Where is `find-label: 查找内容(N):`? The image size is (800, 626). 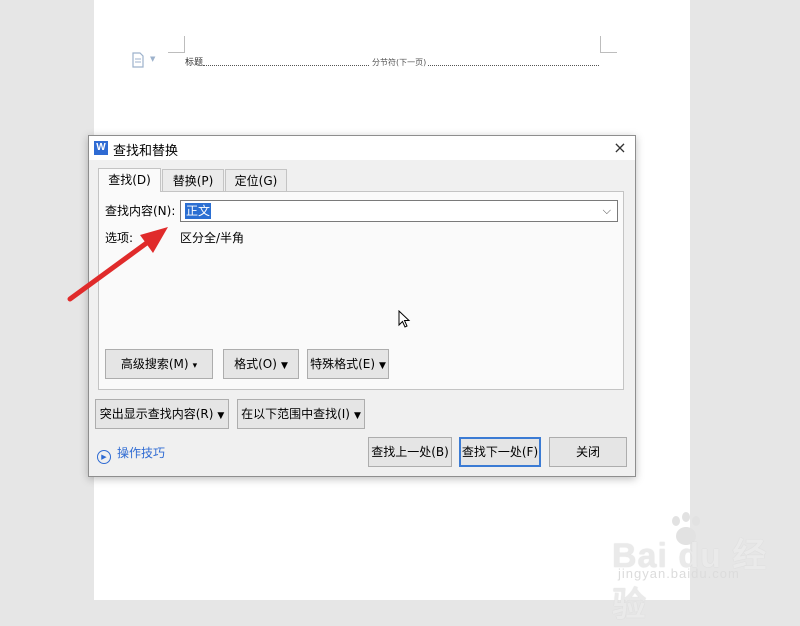
find-label: 查找内容(N): is located at coordinates (140, 211).